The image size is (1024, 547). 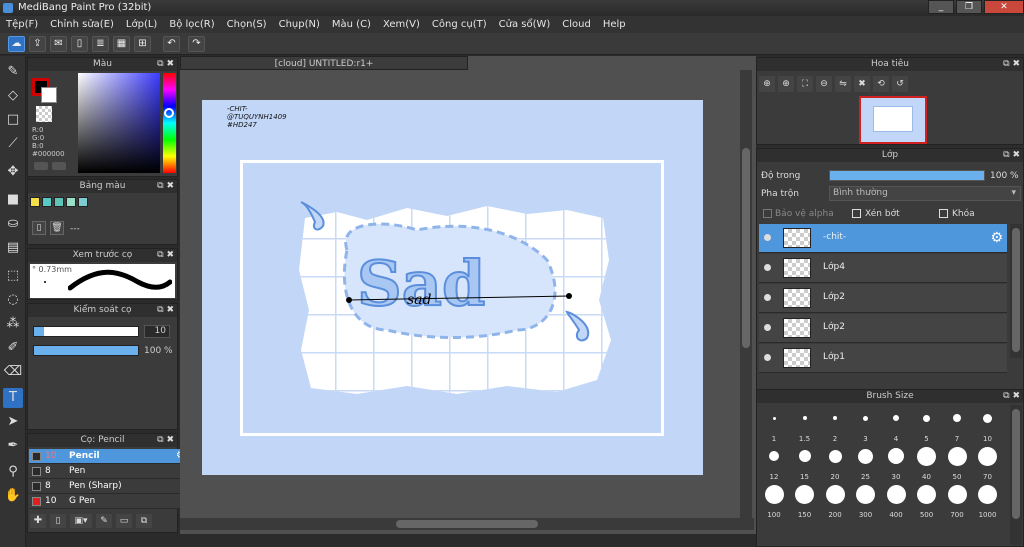 I want to click on layer-opacity-slider, so click(x=907, y=175).